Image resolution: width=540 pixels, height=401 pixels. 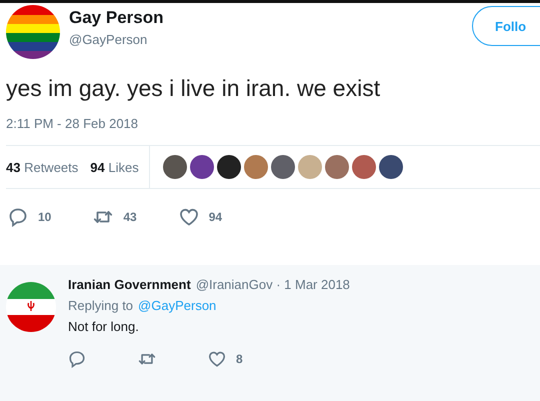 What do you see at coordinates (239, 359) in the screenshot?
I see `action-count: 8` at bounding box center [239, 359].